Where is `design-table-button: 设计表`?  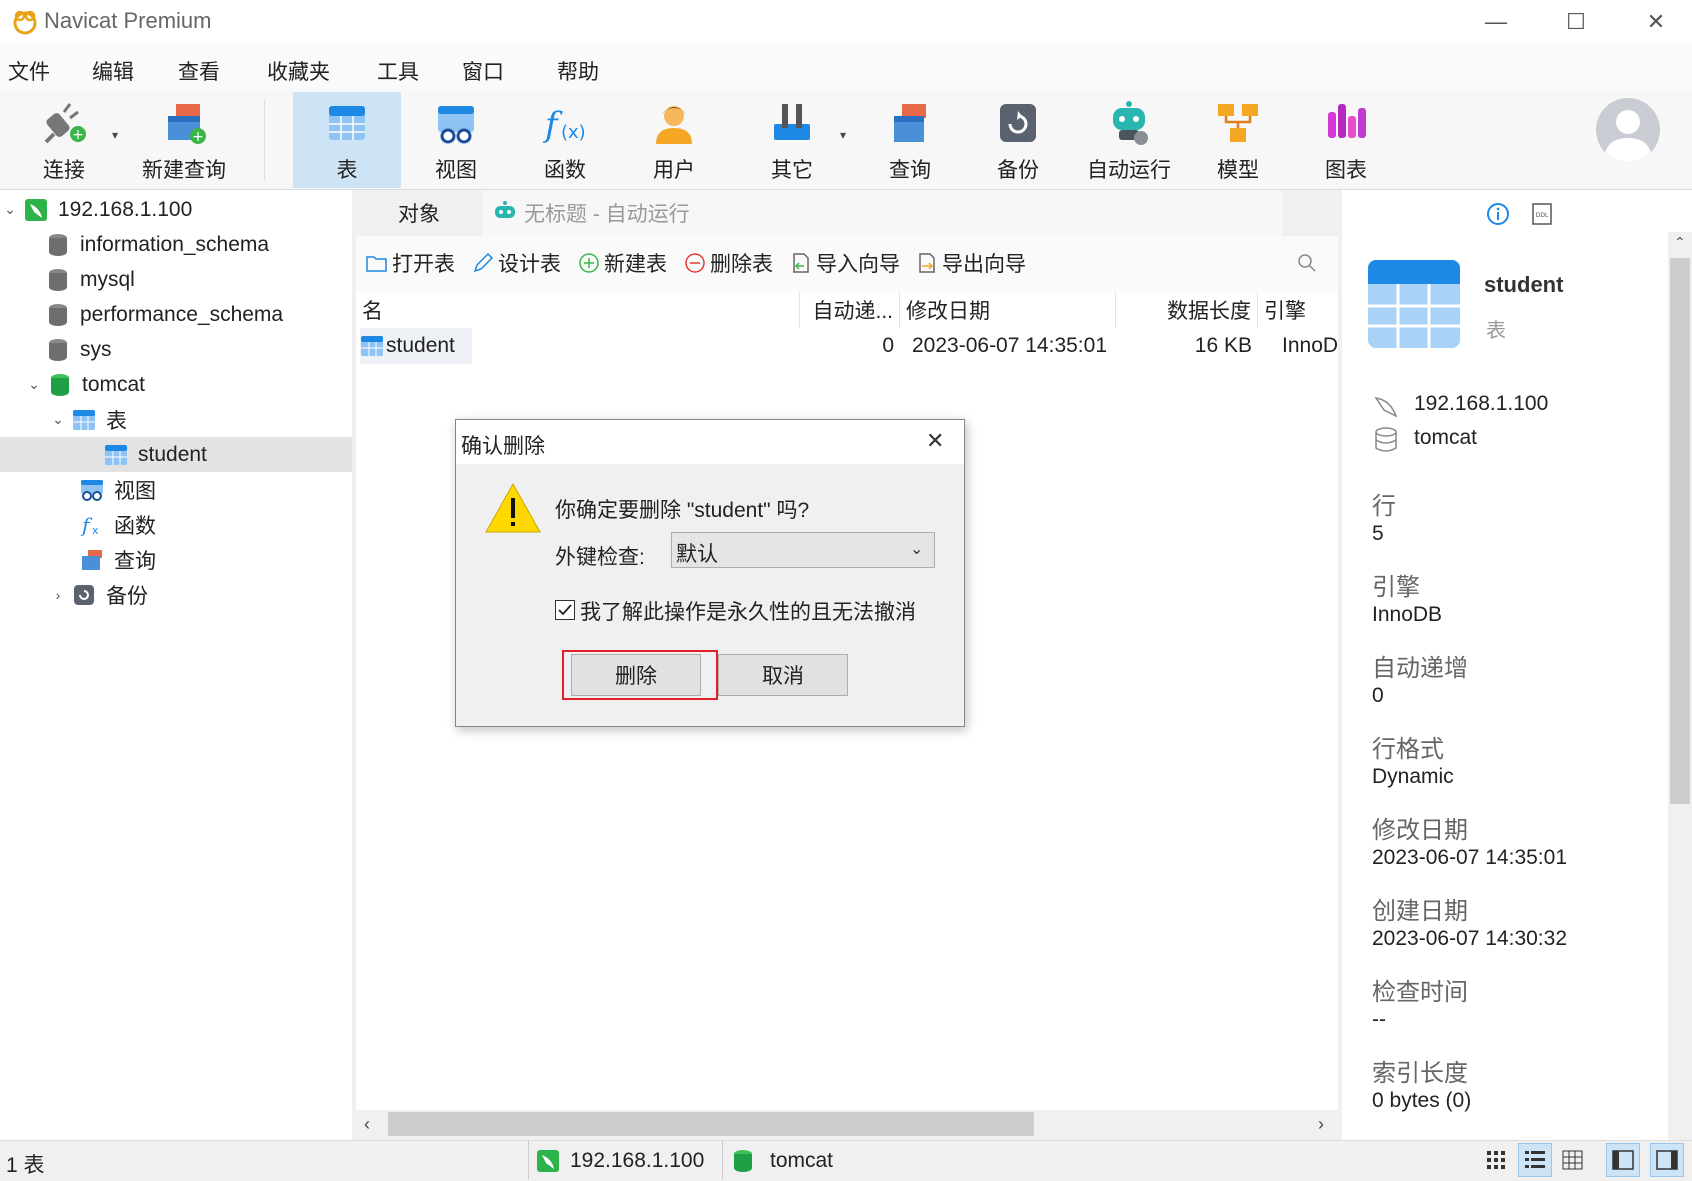 design-table-button: 设计表 is located at coordinates (516, 263).